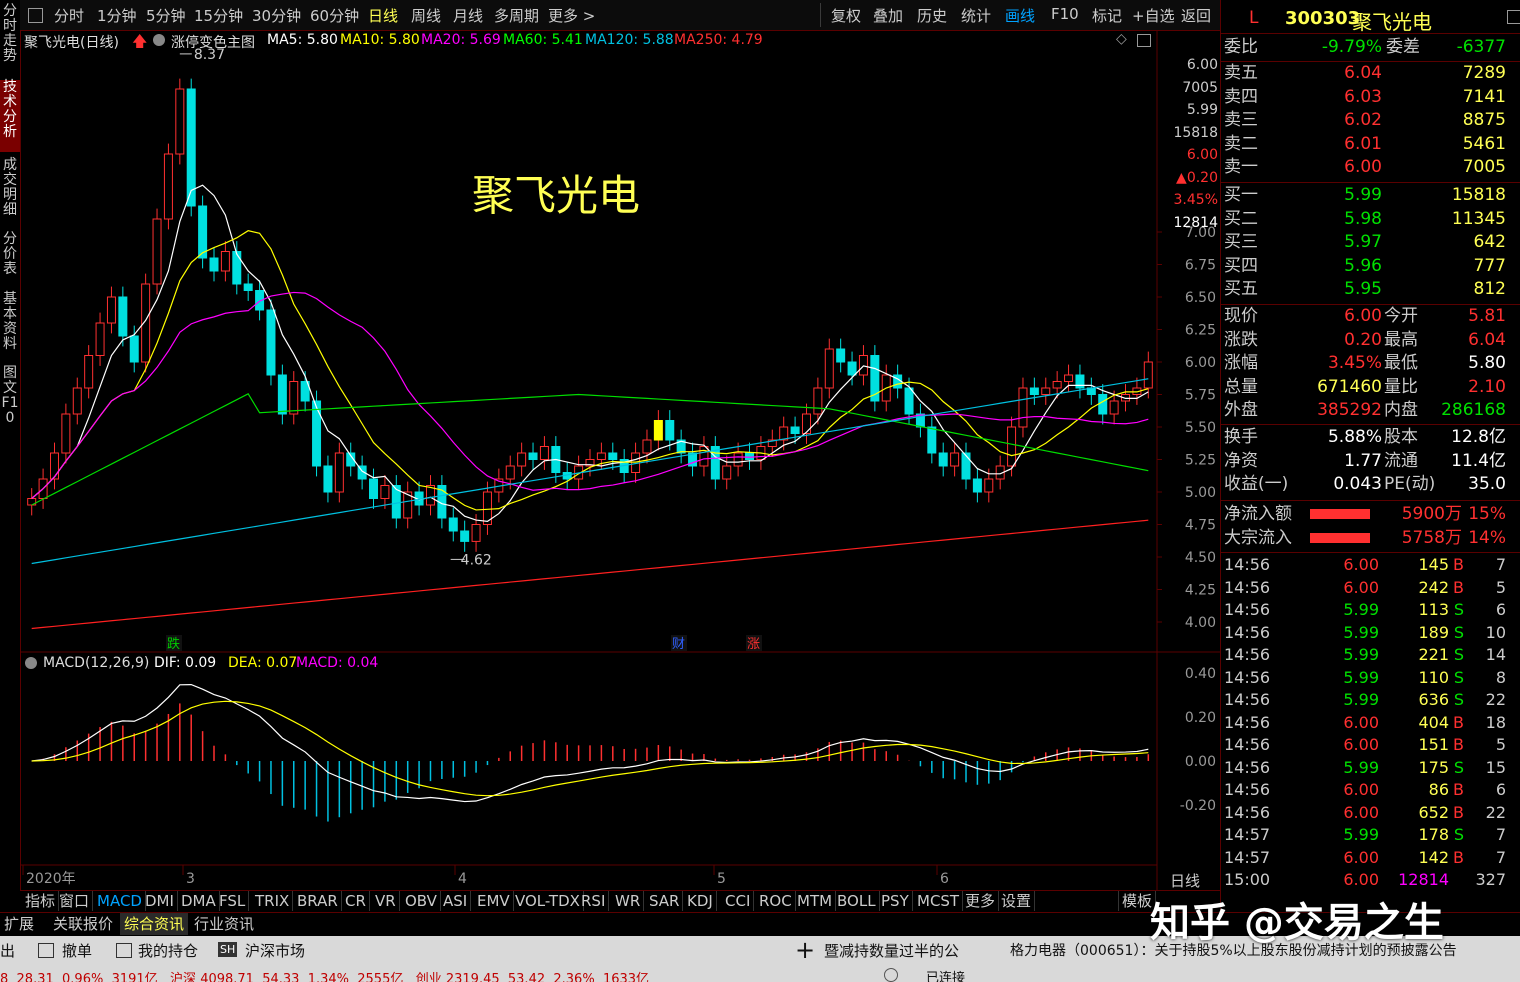  I want to click on indicator-tab: EMV, so click(494, 901).